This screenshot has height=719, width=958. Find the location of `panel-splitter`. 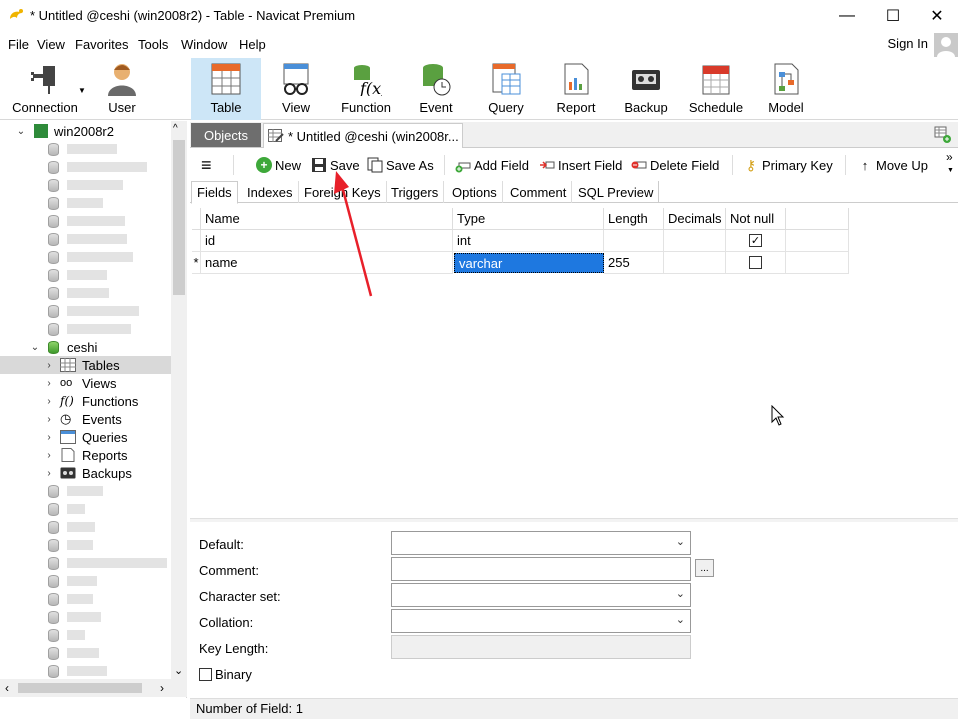

panel-splitter is located at coordinates (574, 520).